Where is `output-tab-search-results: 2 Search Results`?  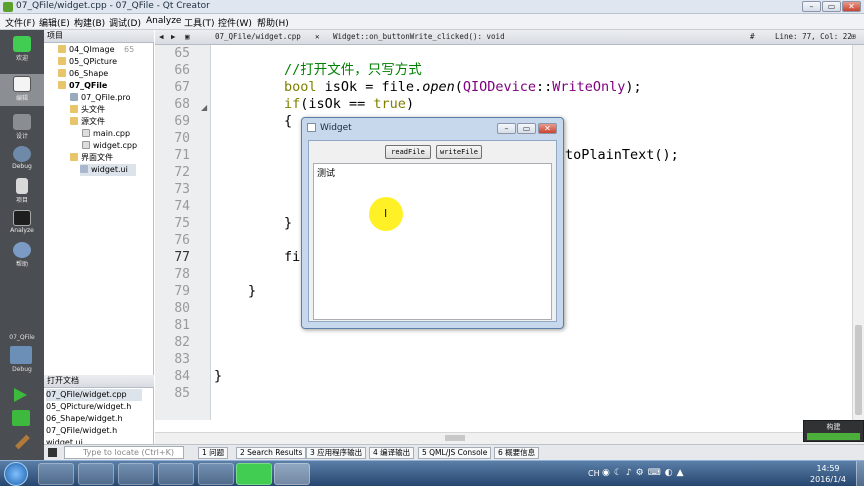
output-tab-search-results: 2 Search Results is located at coordinates (271, 453).